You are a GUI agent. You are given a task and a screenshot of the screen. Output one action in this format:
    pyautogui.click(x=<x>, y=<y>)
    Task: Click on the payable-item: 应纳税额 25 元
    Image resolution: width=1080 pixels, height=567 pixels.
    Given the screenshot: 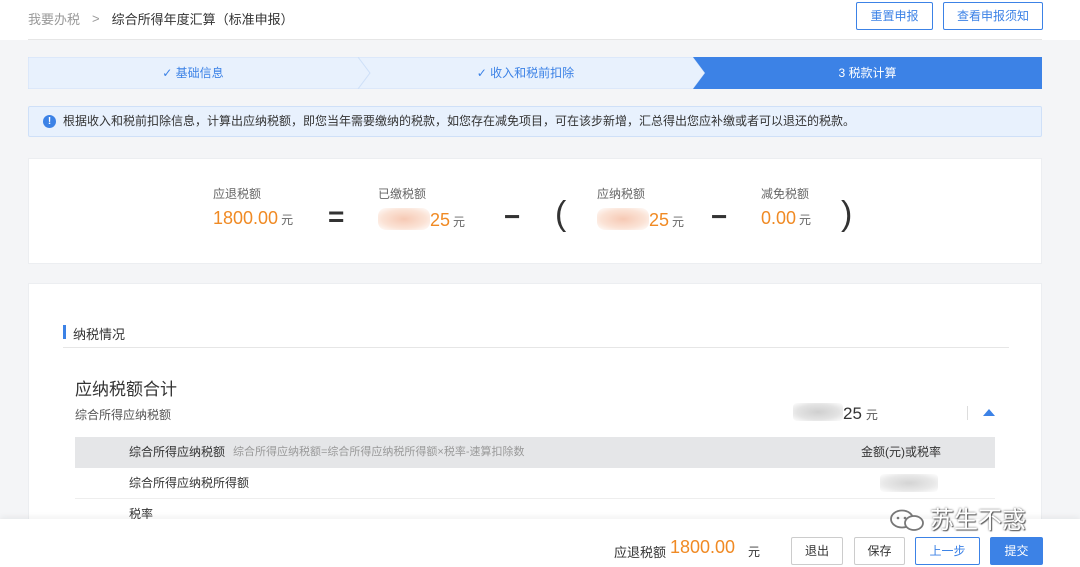 What is the action you would take?
    pyautogui.click(x=640, y=208)
    